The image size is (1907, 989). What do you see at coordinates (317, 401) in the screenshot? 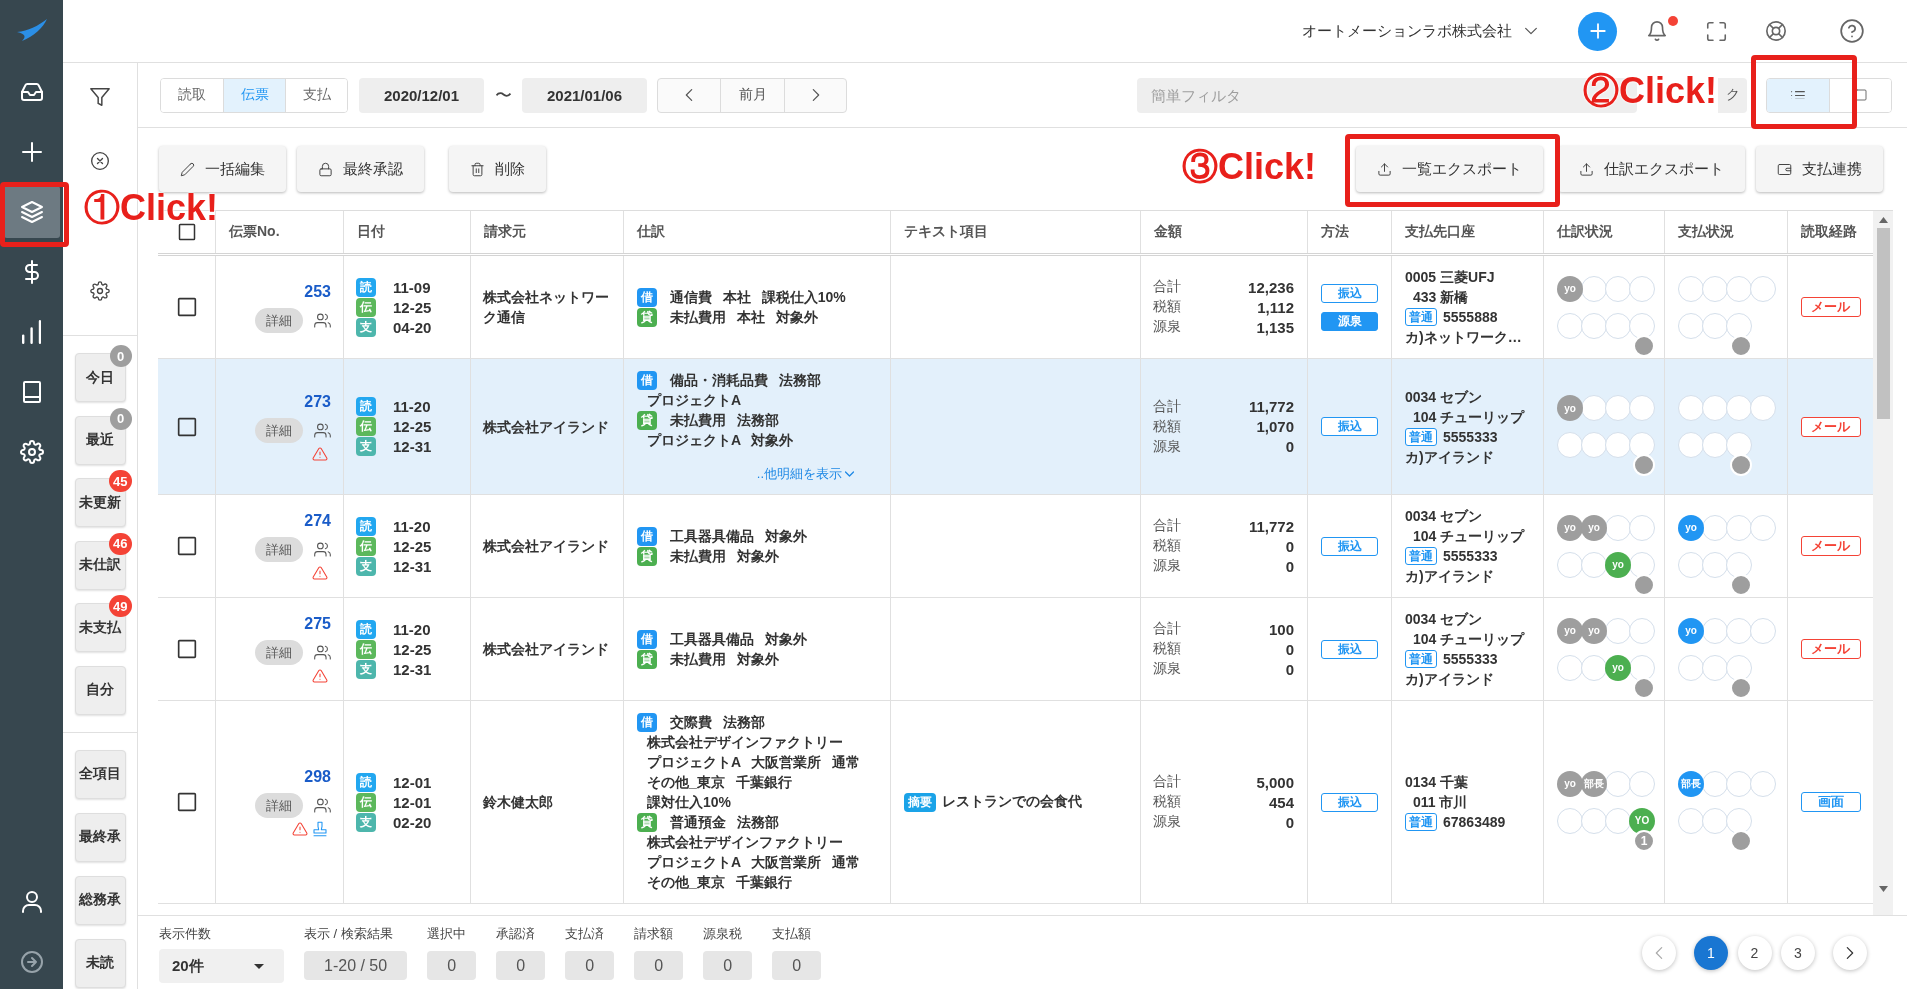
I see `voucher-number-link: 273` at bounding box center [317, 401].